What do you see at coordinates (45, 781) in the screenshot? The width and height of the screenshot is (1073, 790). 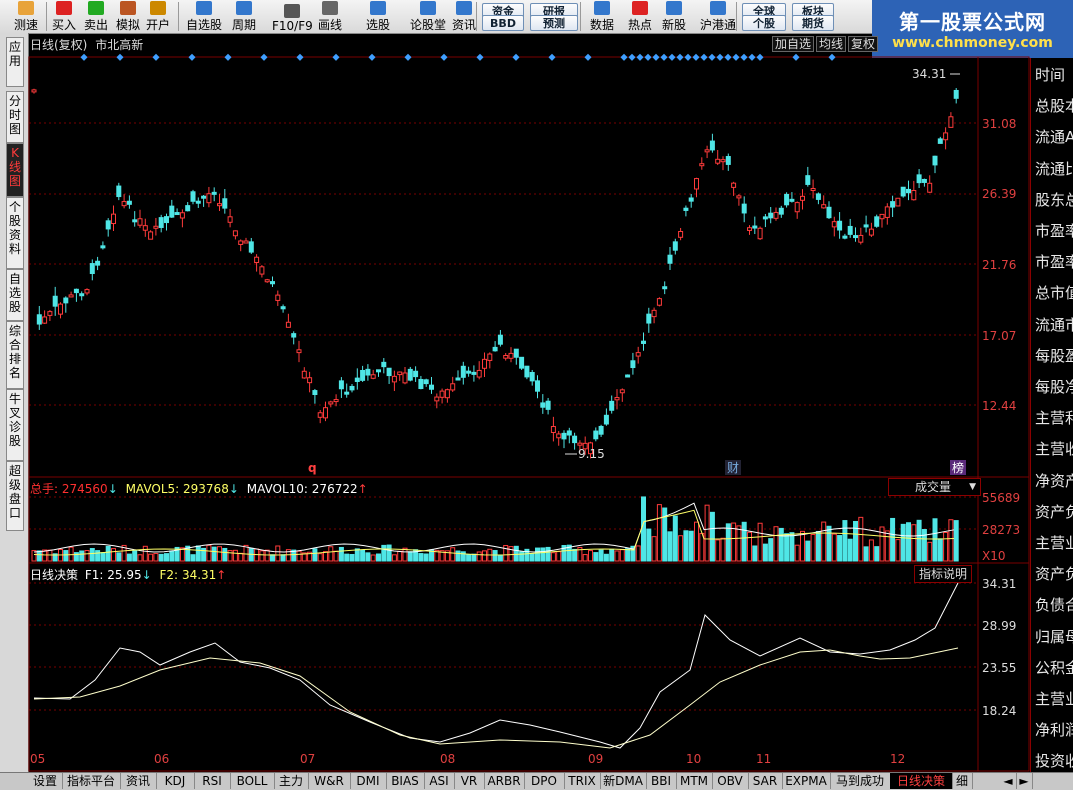 I see `bottom-tab-0: 设置` at bounding box center [45, 781].